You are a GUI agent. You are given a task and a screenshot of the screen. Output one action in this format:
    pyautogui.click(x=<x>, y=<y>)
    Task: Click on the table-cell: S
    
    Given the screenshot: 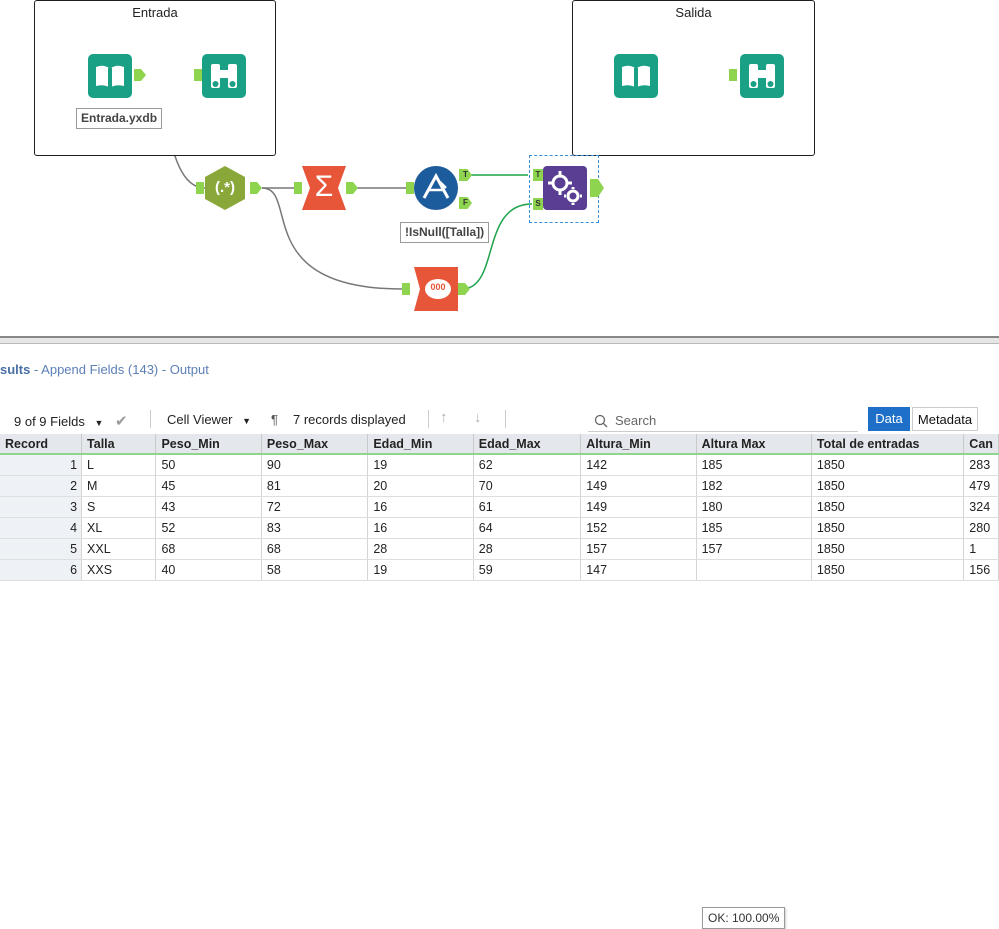 What is the action you would take?
    pyautogui.click(x=119, y=507)
    